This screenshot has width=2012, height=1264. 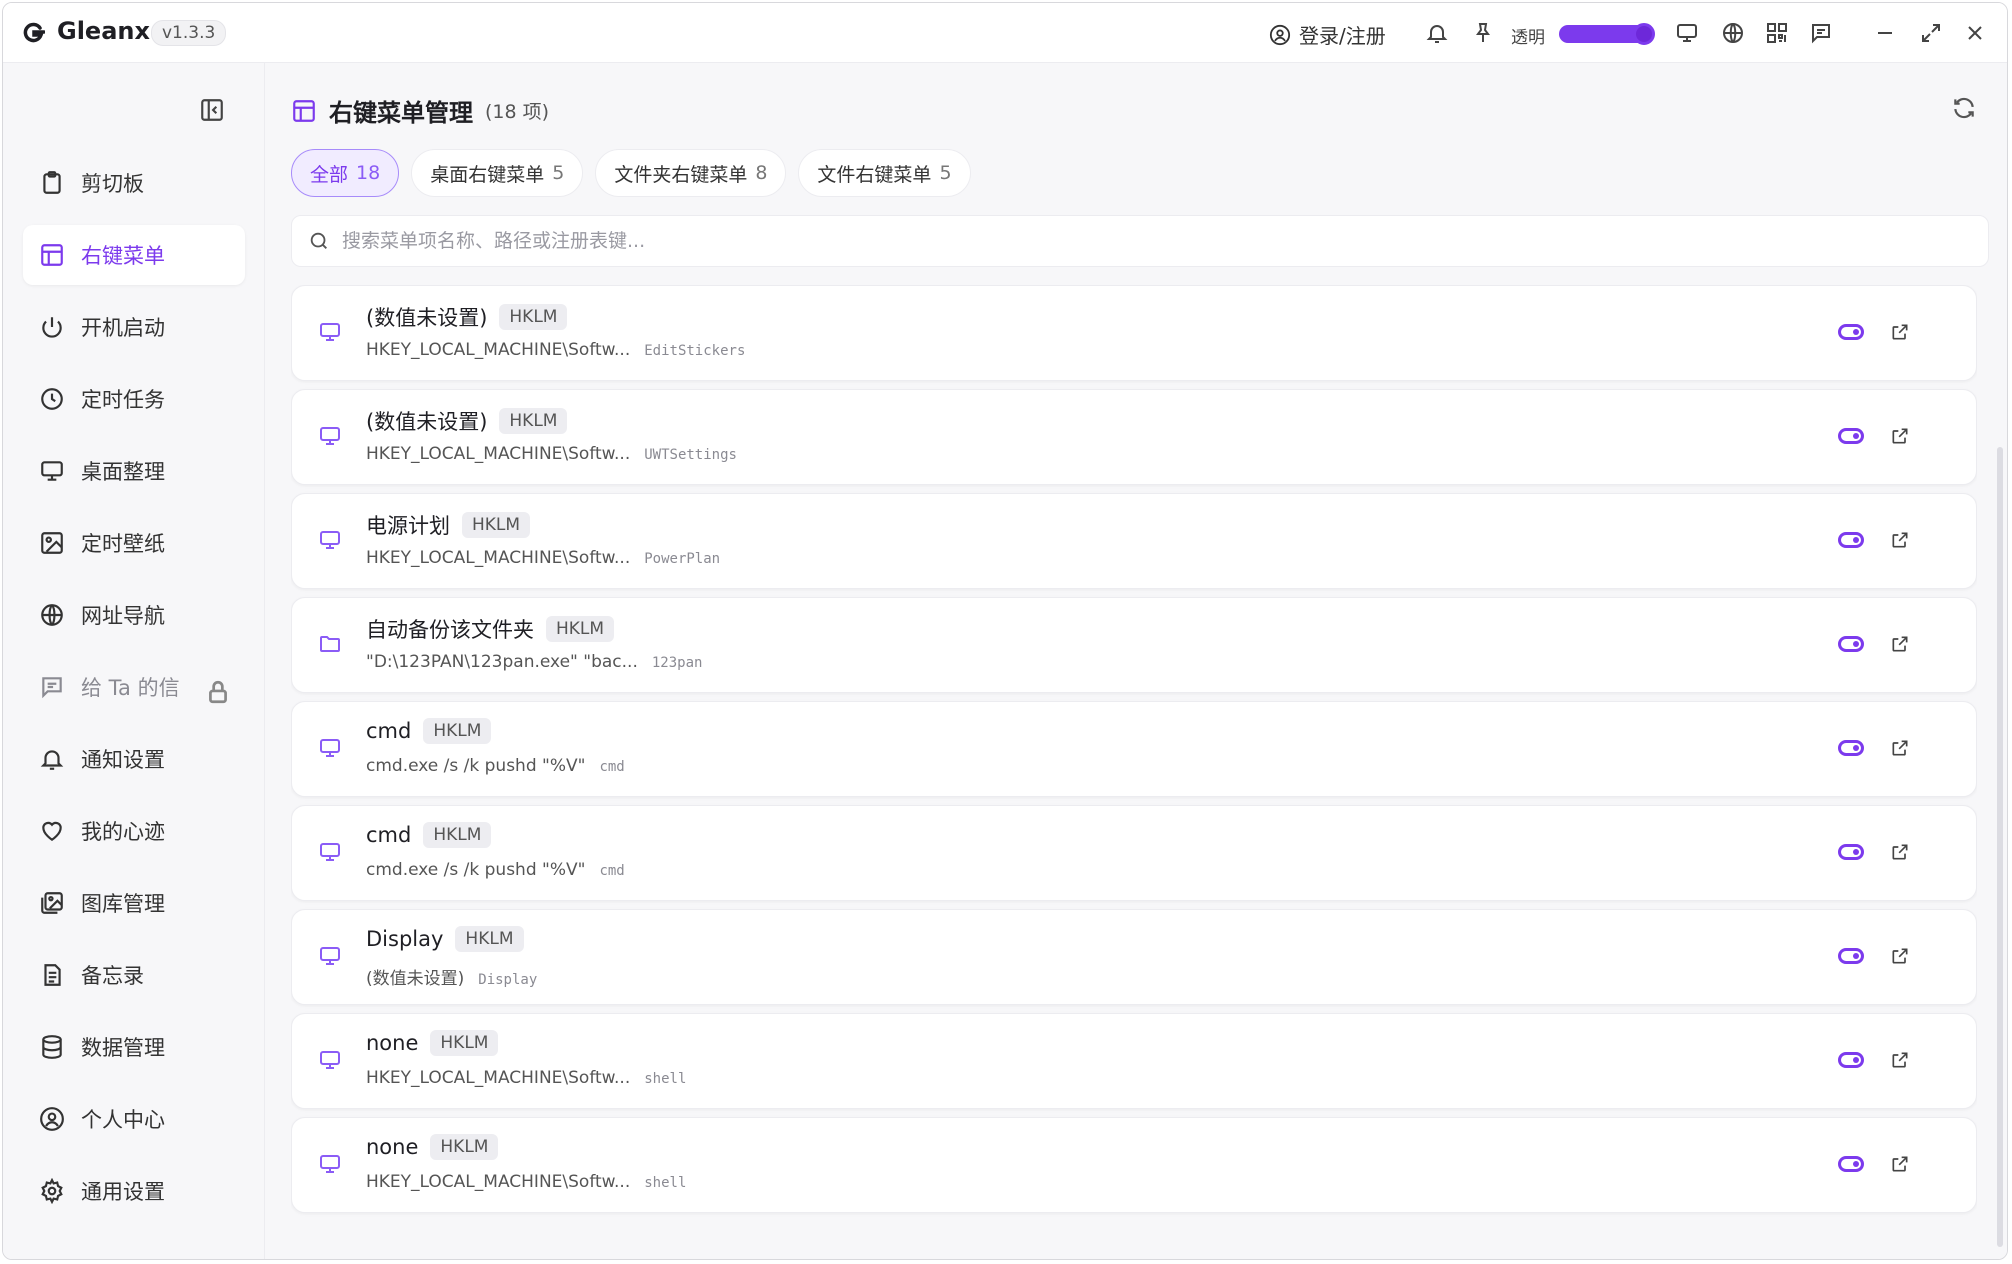 What do you see at coordinates (134, 183) in the screenshot?
I see `sidebar-item-clipboard: 剪切板` at bounding box center [134, 183].